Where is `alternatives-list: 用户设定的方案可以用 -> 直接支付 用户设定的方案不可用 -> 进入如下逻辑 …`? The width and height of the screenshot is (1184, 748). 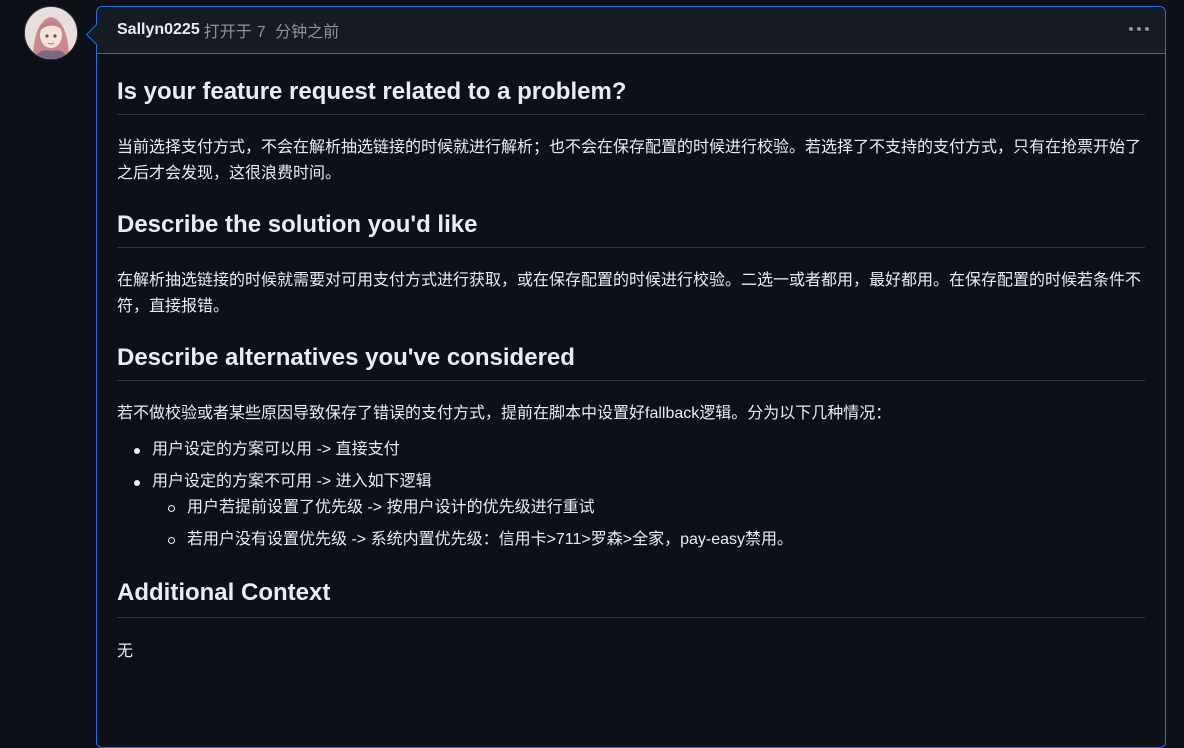 alternatives-list: 用户设定的方案可以用 -> 直接支付 用户设定的方案不可用 -> 进入如下逻辑 … is located at coordinates (631, 495).